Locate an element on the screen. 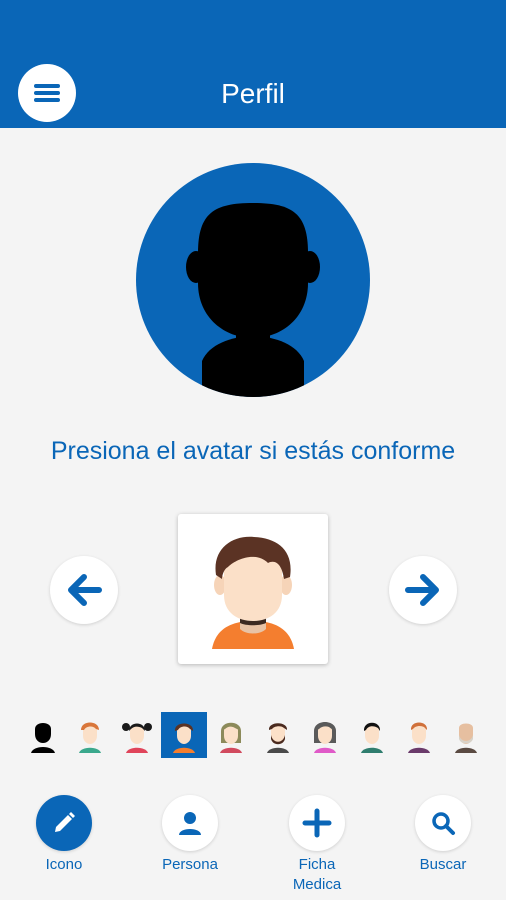 This screenshot has width=506, height=900. search-icon is located at coordinates (443, 823).